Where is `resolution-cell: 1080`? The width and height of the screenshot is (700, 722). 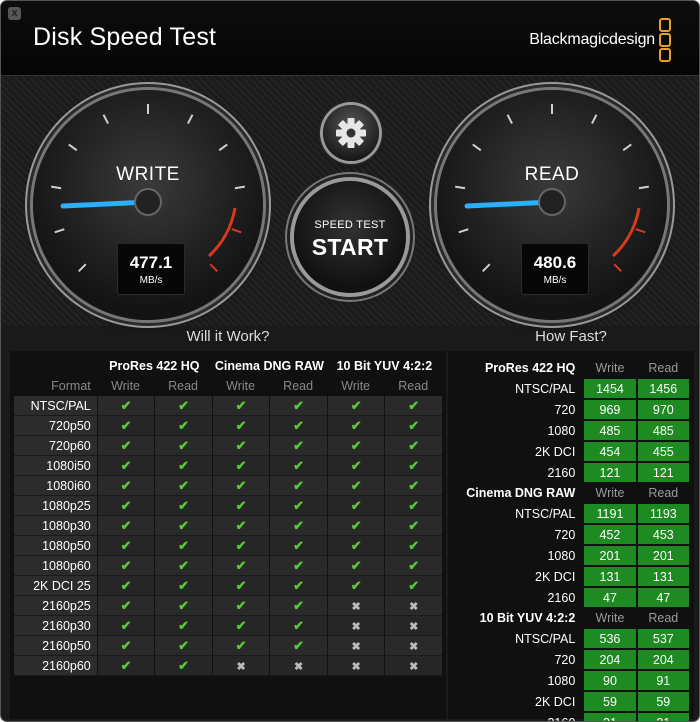 resolution-cell: 1080 is located at coordinates (561, 555).